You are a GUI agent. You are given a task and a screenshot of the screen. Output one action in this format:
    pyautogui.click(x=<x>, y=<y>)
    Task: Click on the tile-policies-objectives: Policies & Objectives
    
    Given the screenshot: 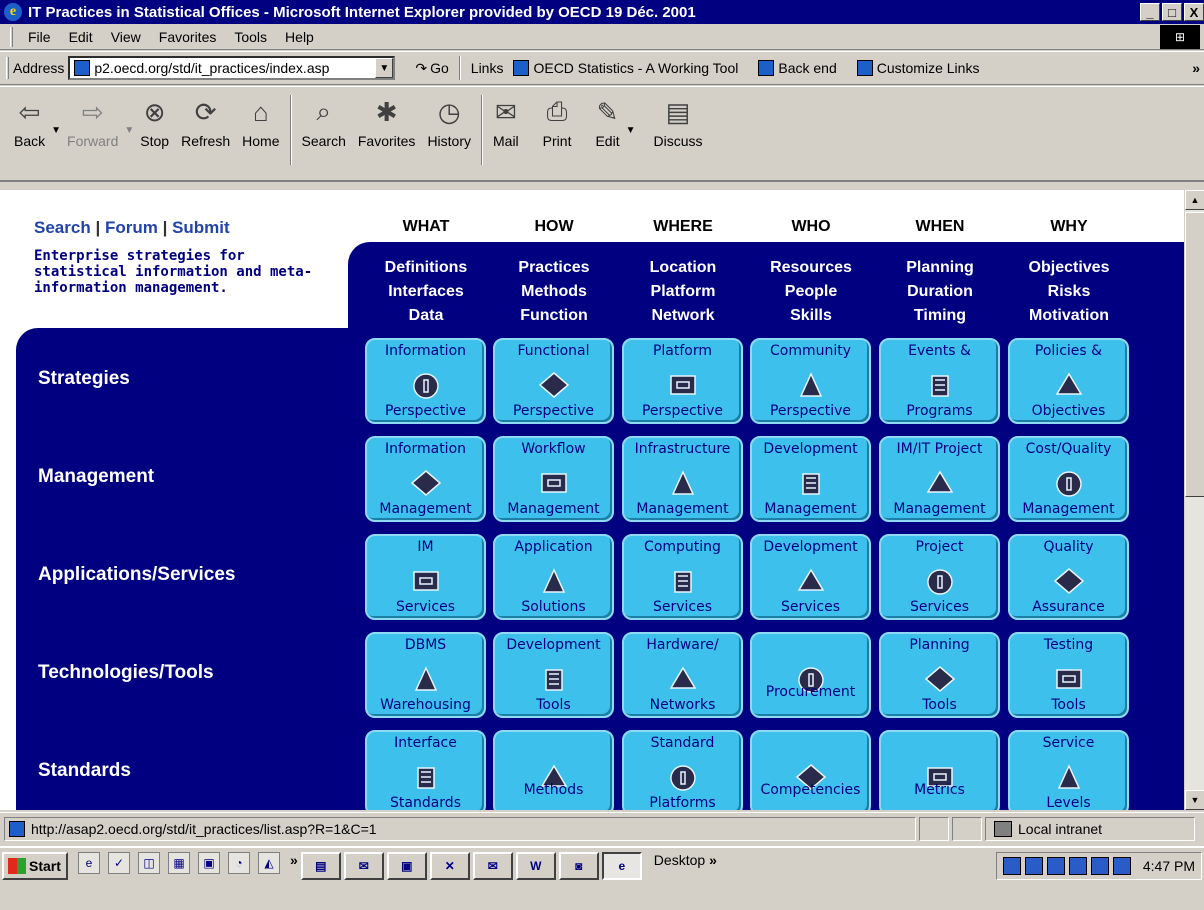 What is the action you would take?
    pyautogui.click(x=1068, y=381)
    